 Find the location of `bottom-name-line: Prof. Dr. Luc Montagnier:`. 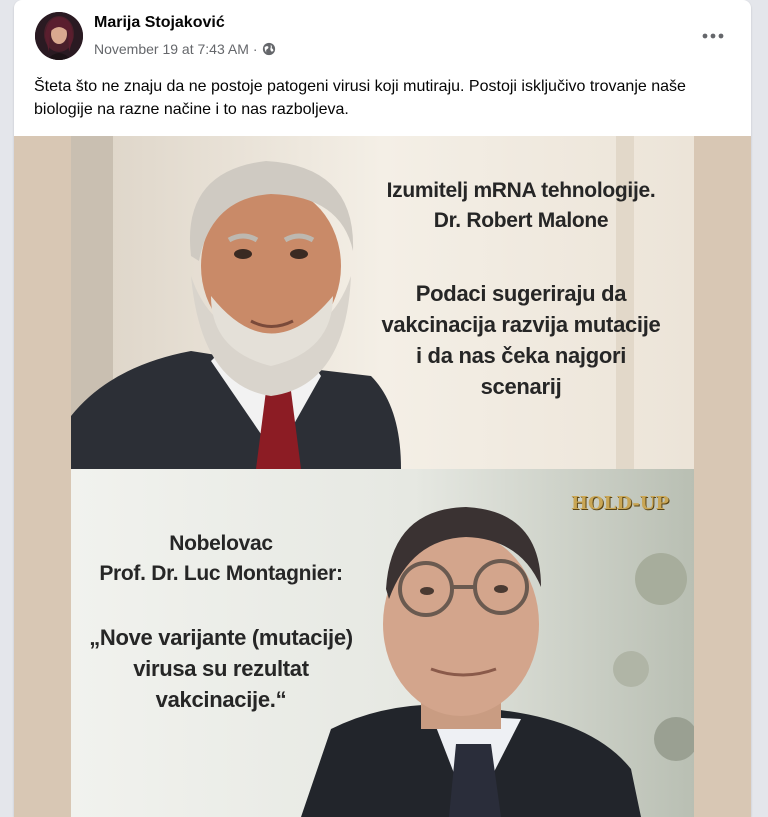

bottom-name-line: Prof. Dr. Luc Montagnier: is located at coordinates (221, 573).